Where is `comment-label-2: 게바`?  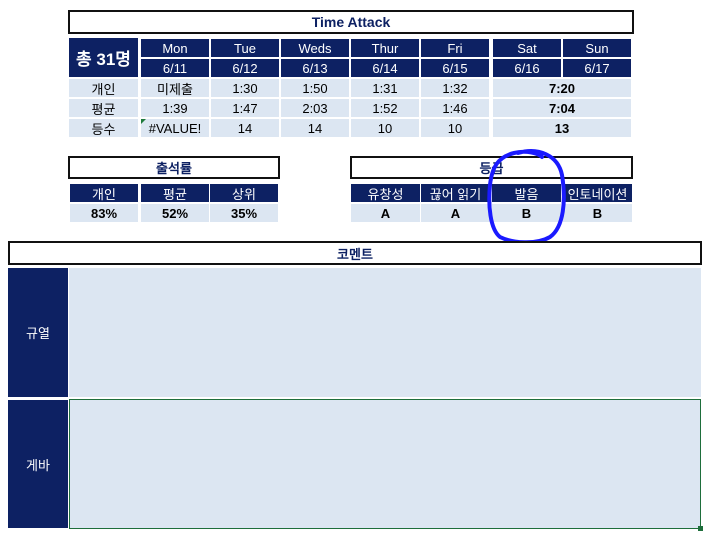 comment-label-2: 게바 is located at coordinates (38, 464).